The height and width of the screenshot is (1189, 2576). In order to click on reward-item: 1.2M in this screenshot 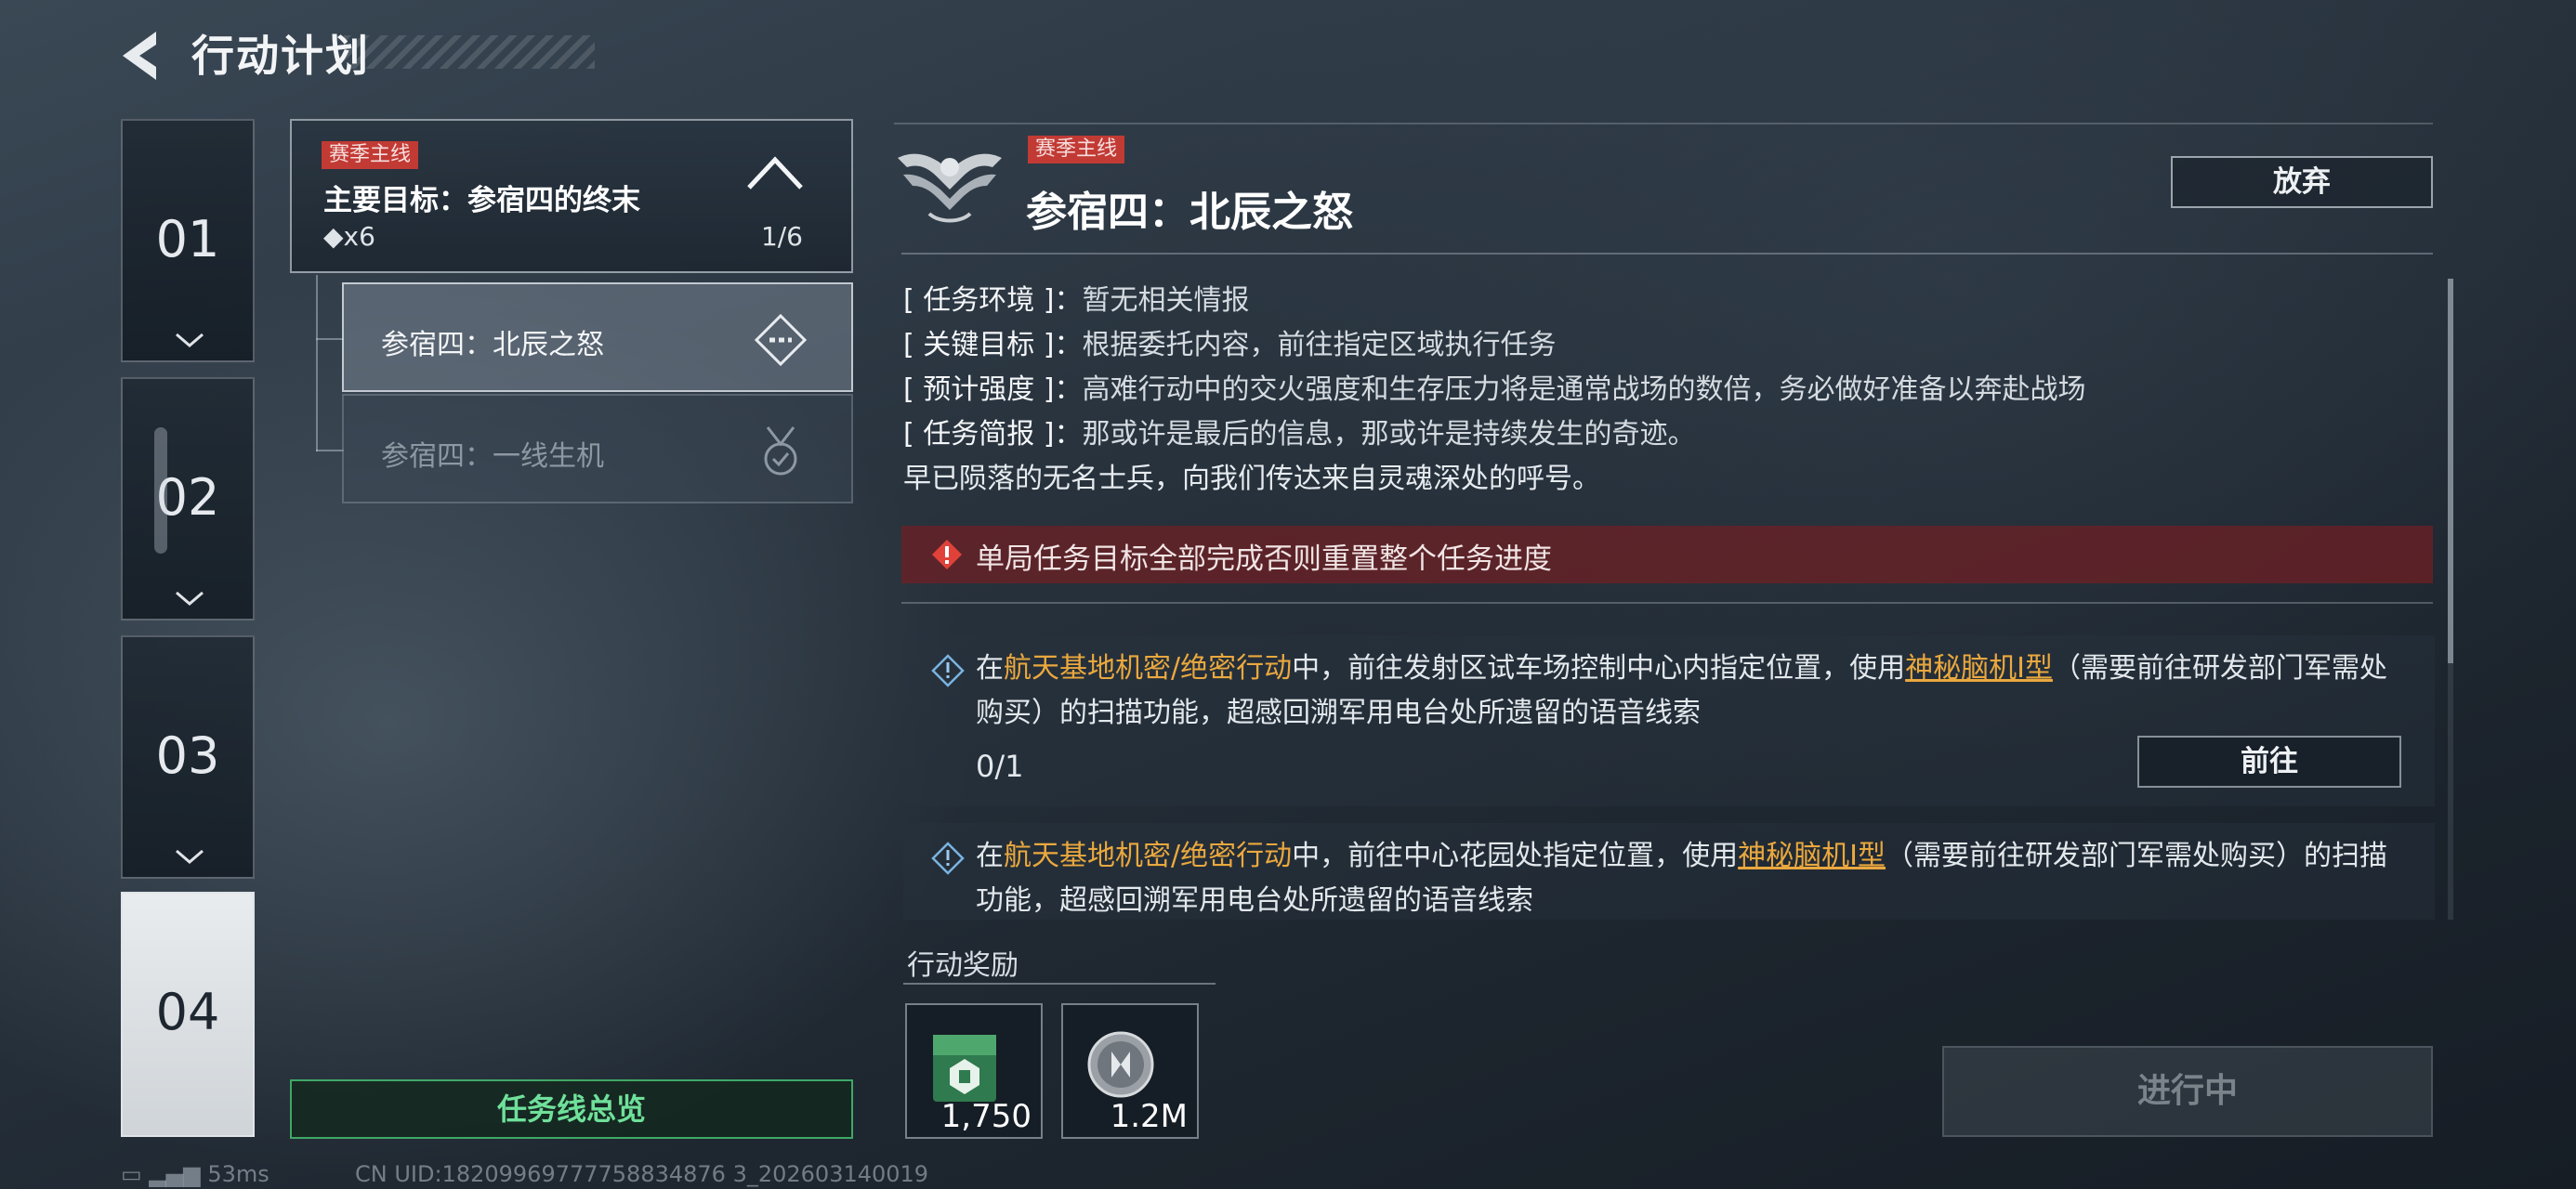, I will do `click(1130, 1071)`.